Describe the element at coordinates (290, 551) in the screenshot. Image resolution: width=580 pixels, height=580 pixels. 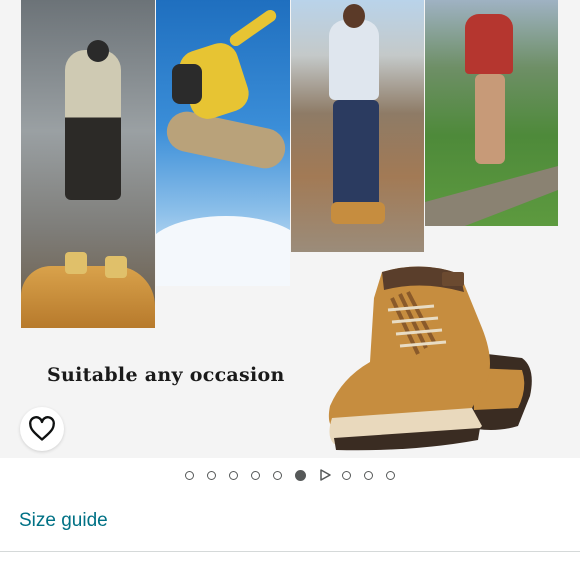
I see `divider` at that location.